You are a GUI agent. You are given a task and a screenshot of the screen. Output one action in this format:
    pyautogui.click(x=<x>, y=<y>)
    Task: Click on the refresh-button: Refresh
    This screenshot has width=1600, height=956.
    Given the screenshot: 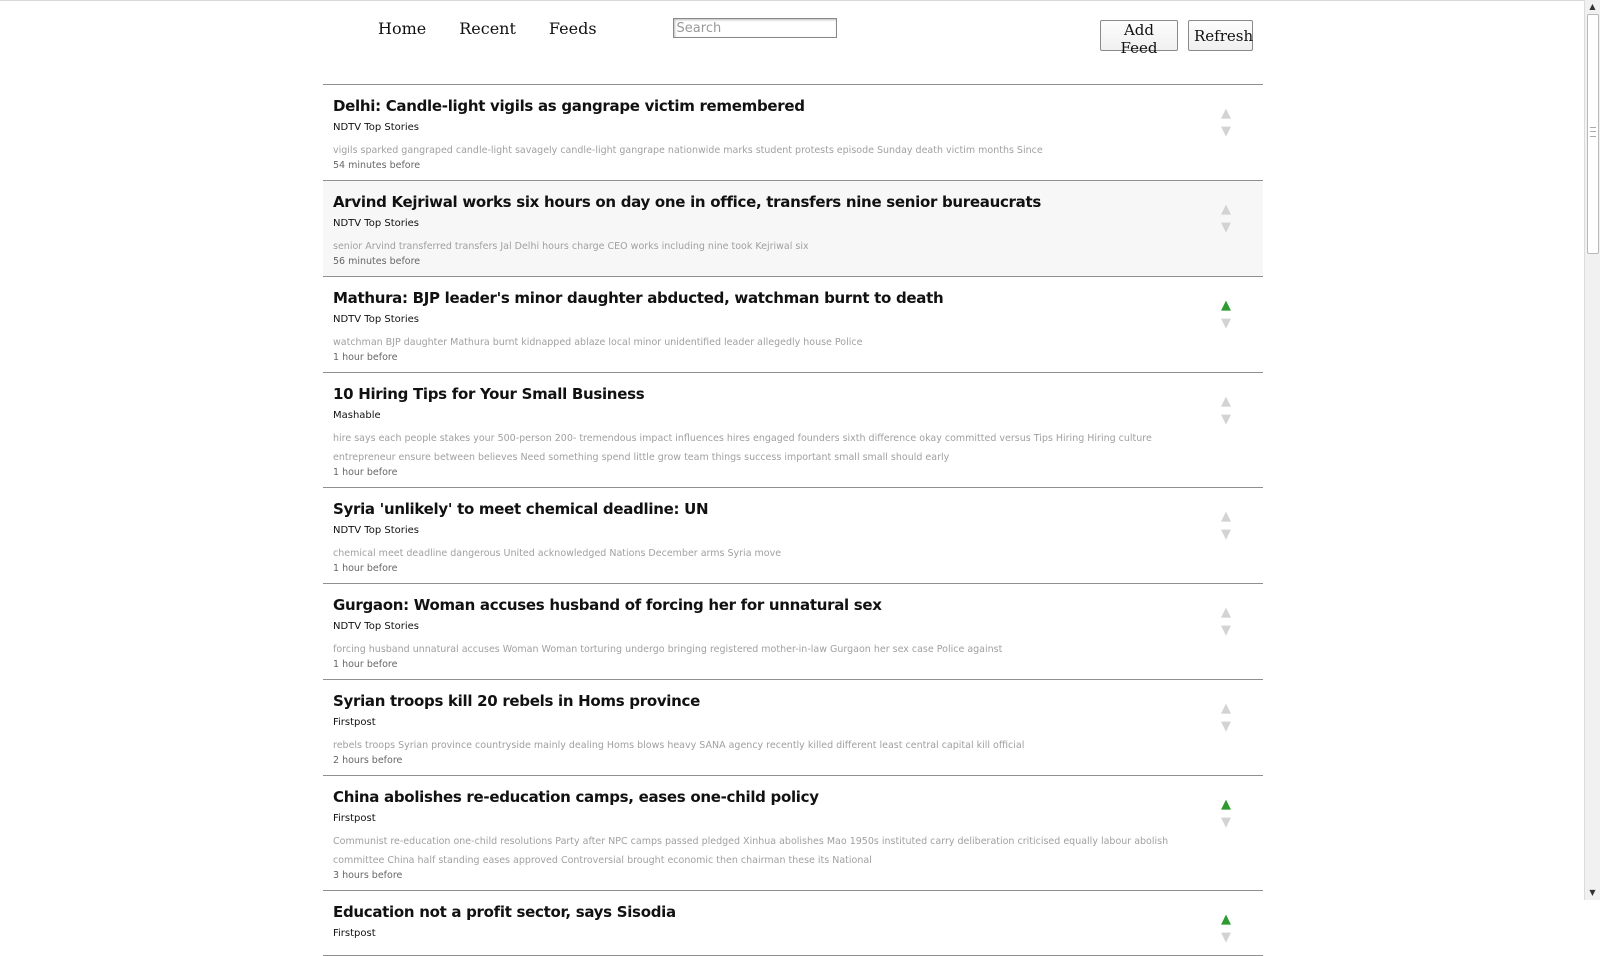 What is the action you would take?
    pyautogui.click(x=1220, y=35)
    